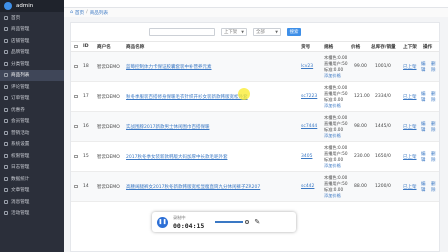 The image size is (448, 252). I want to click on search-button: 搜索, so click(294, 32).